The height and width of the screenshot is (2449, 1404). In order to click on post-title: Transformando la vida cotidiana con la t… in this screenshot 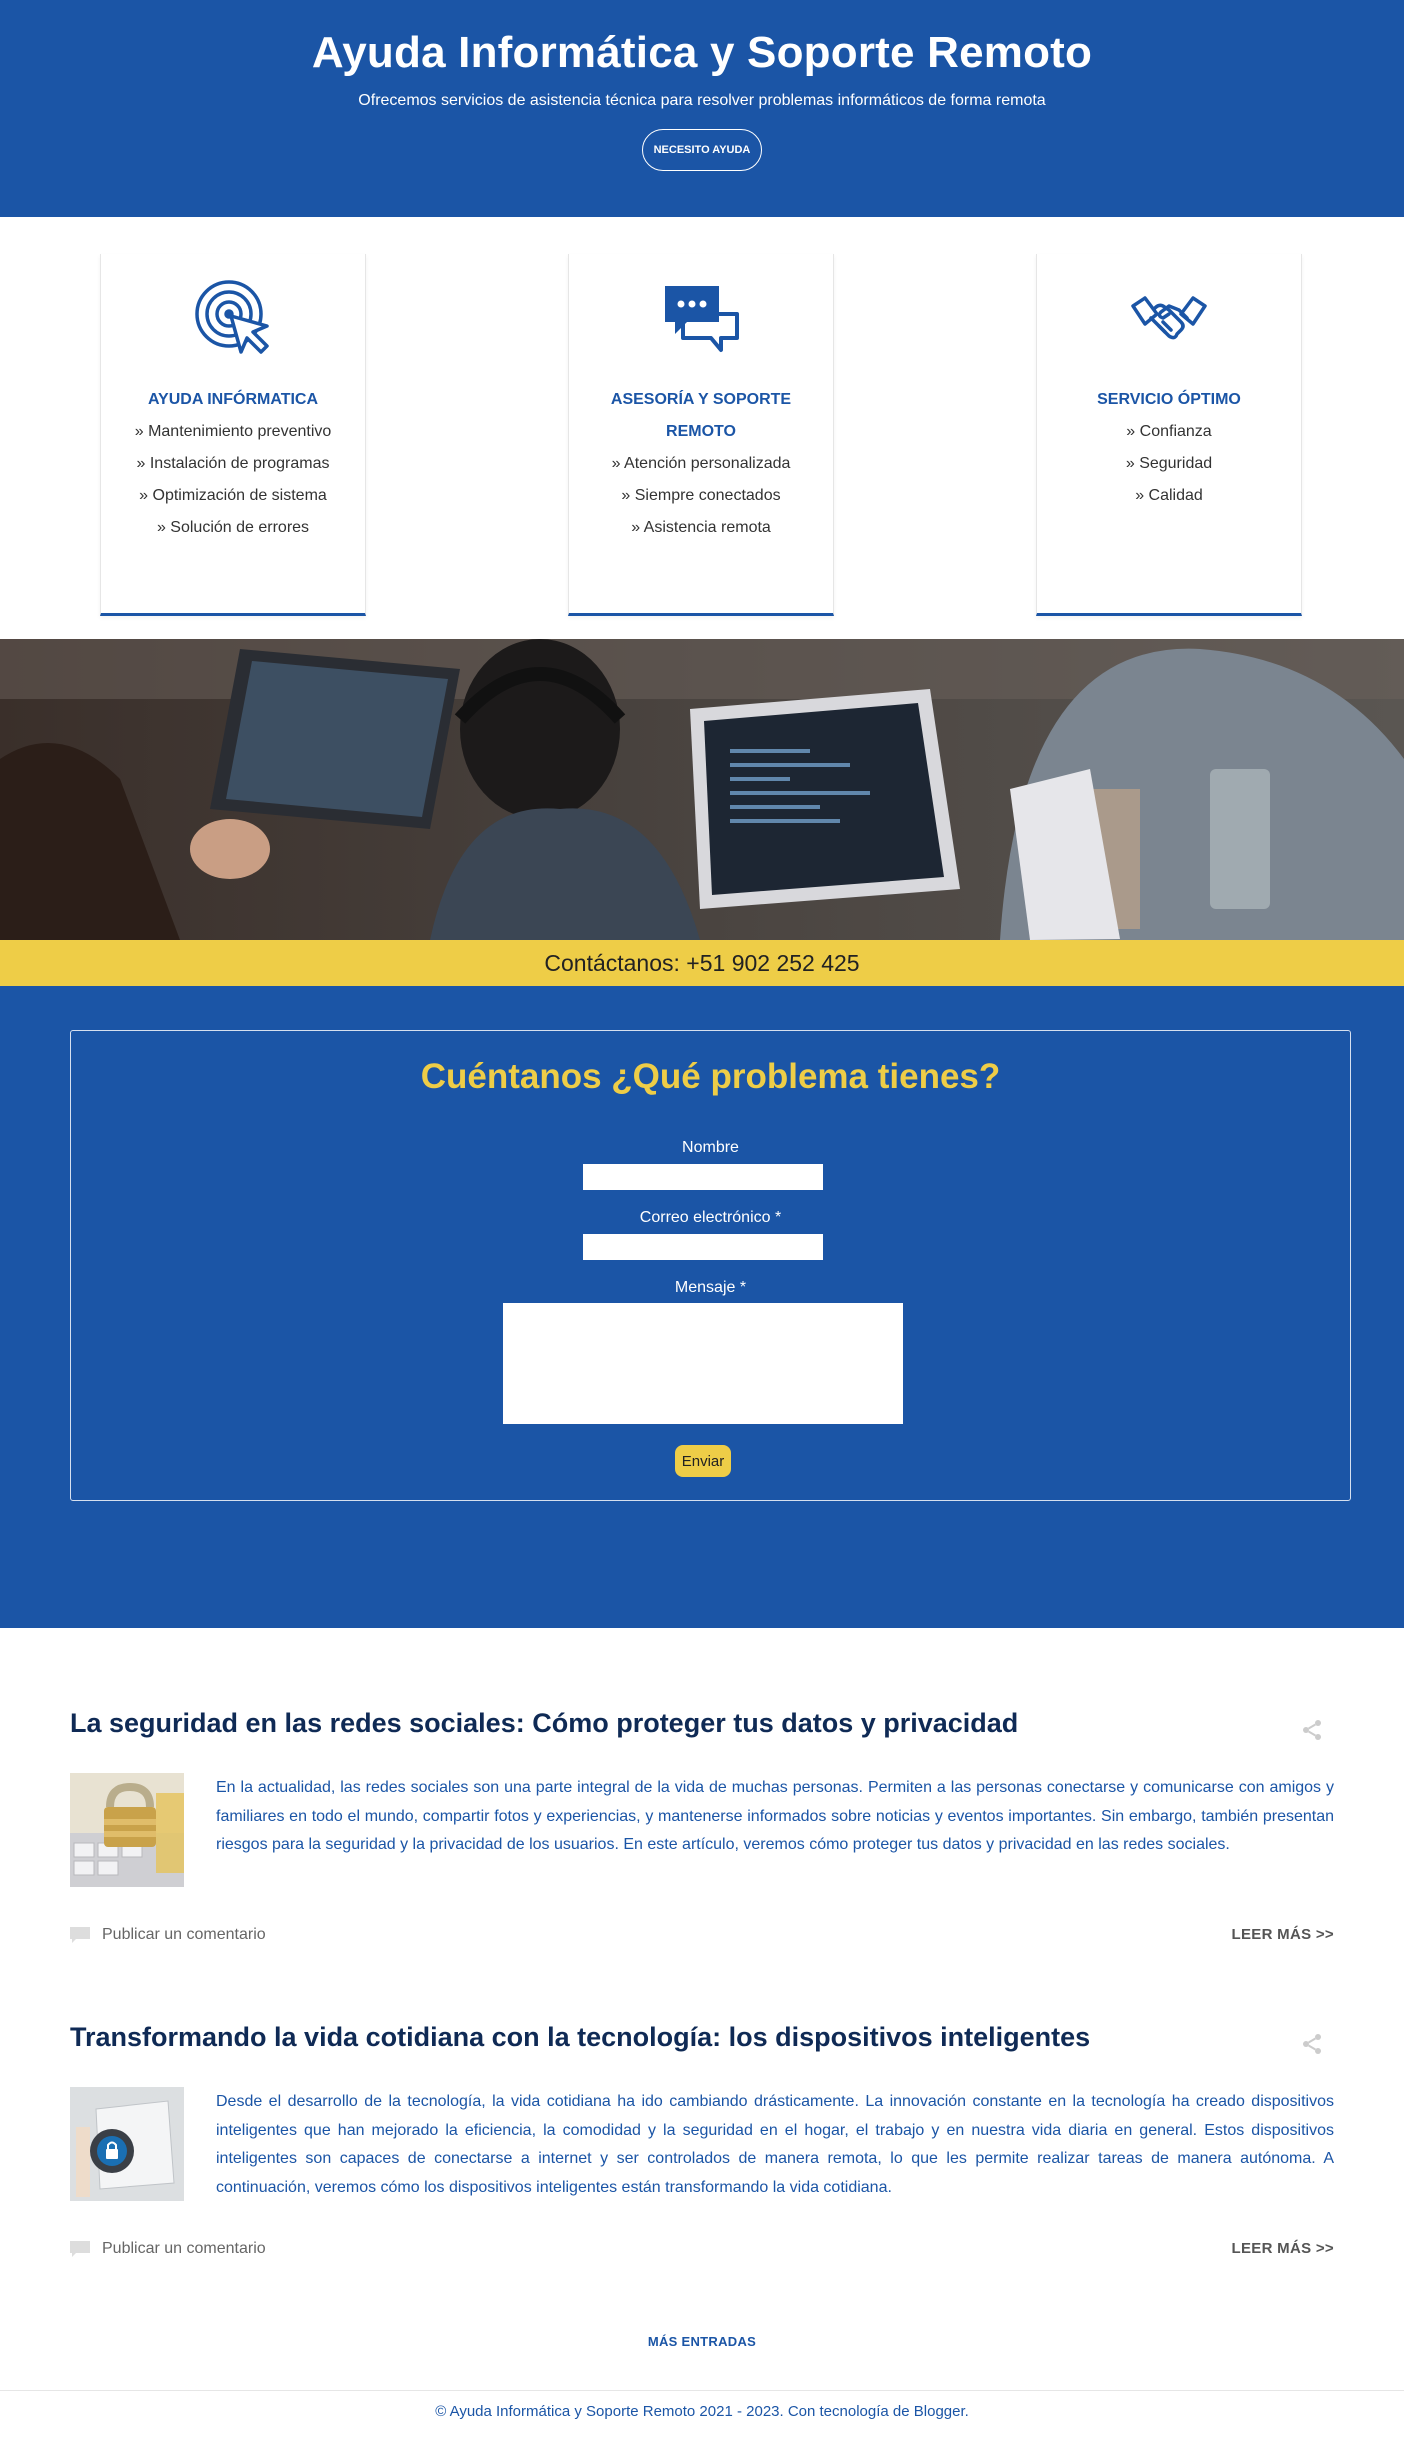, I will do `click(580, 2037)`.